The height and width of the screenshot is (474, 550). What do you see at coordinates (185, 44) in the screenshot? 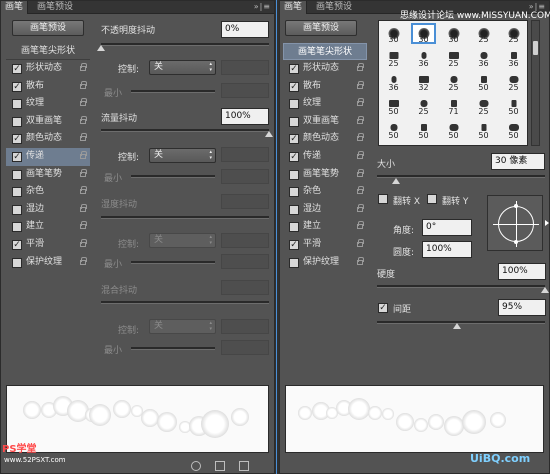
I see `opacity-jitter-slider` at bounding box center [185, 44].